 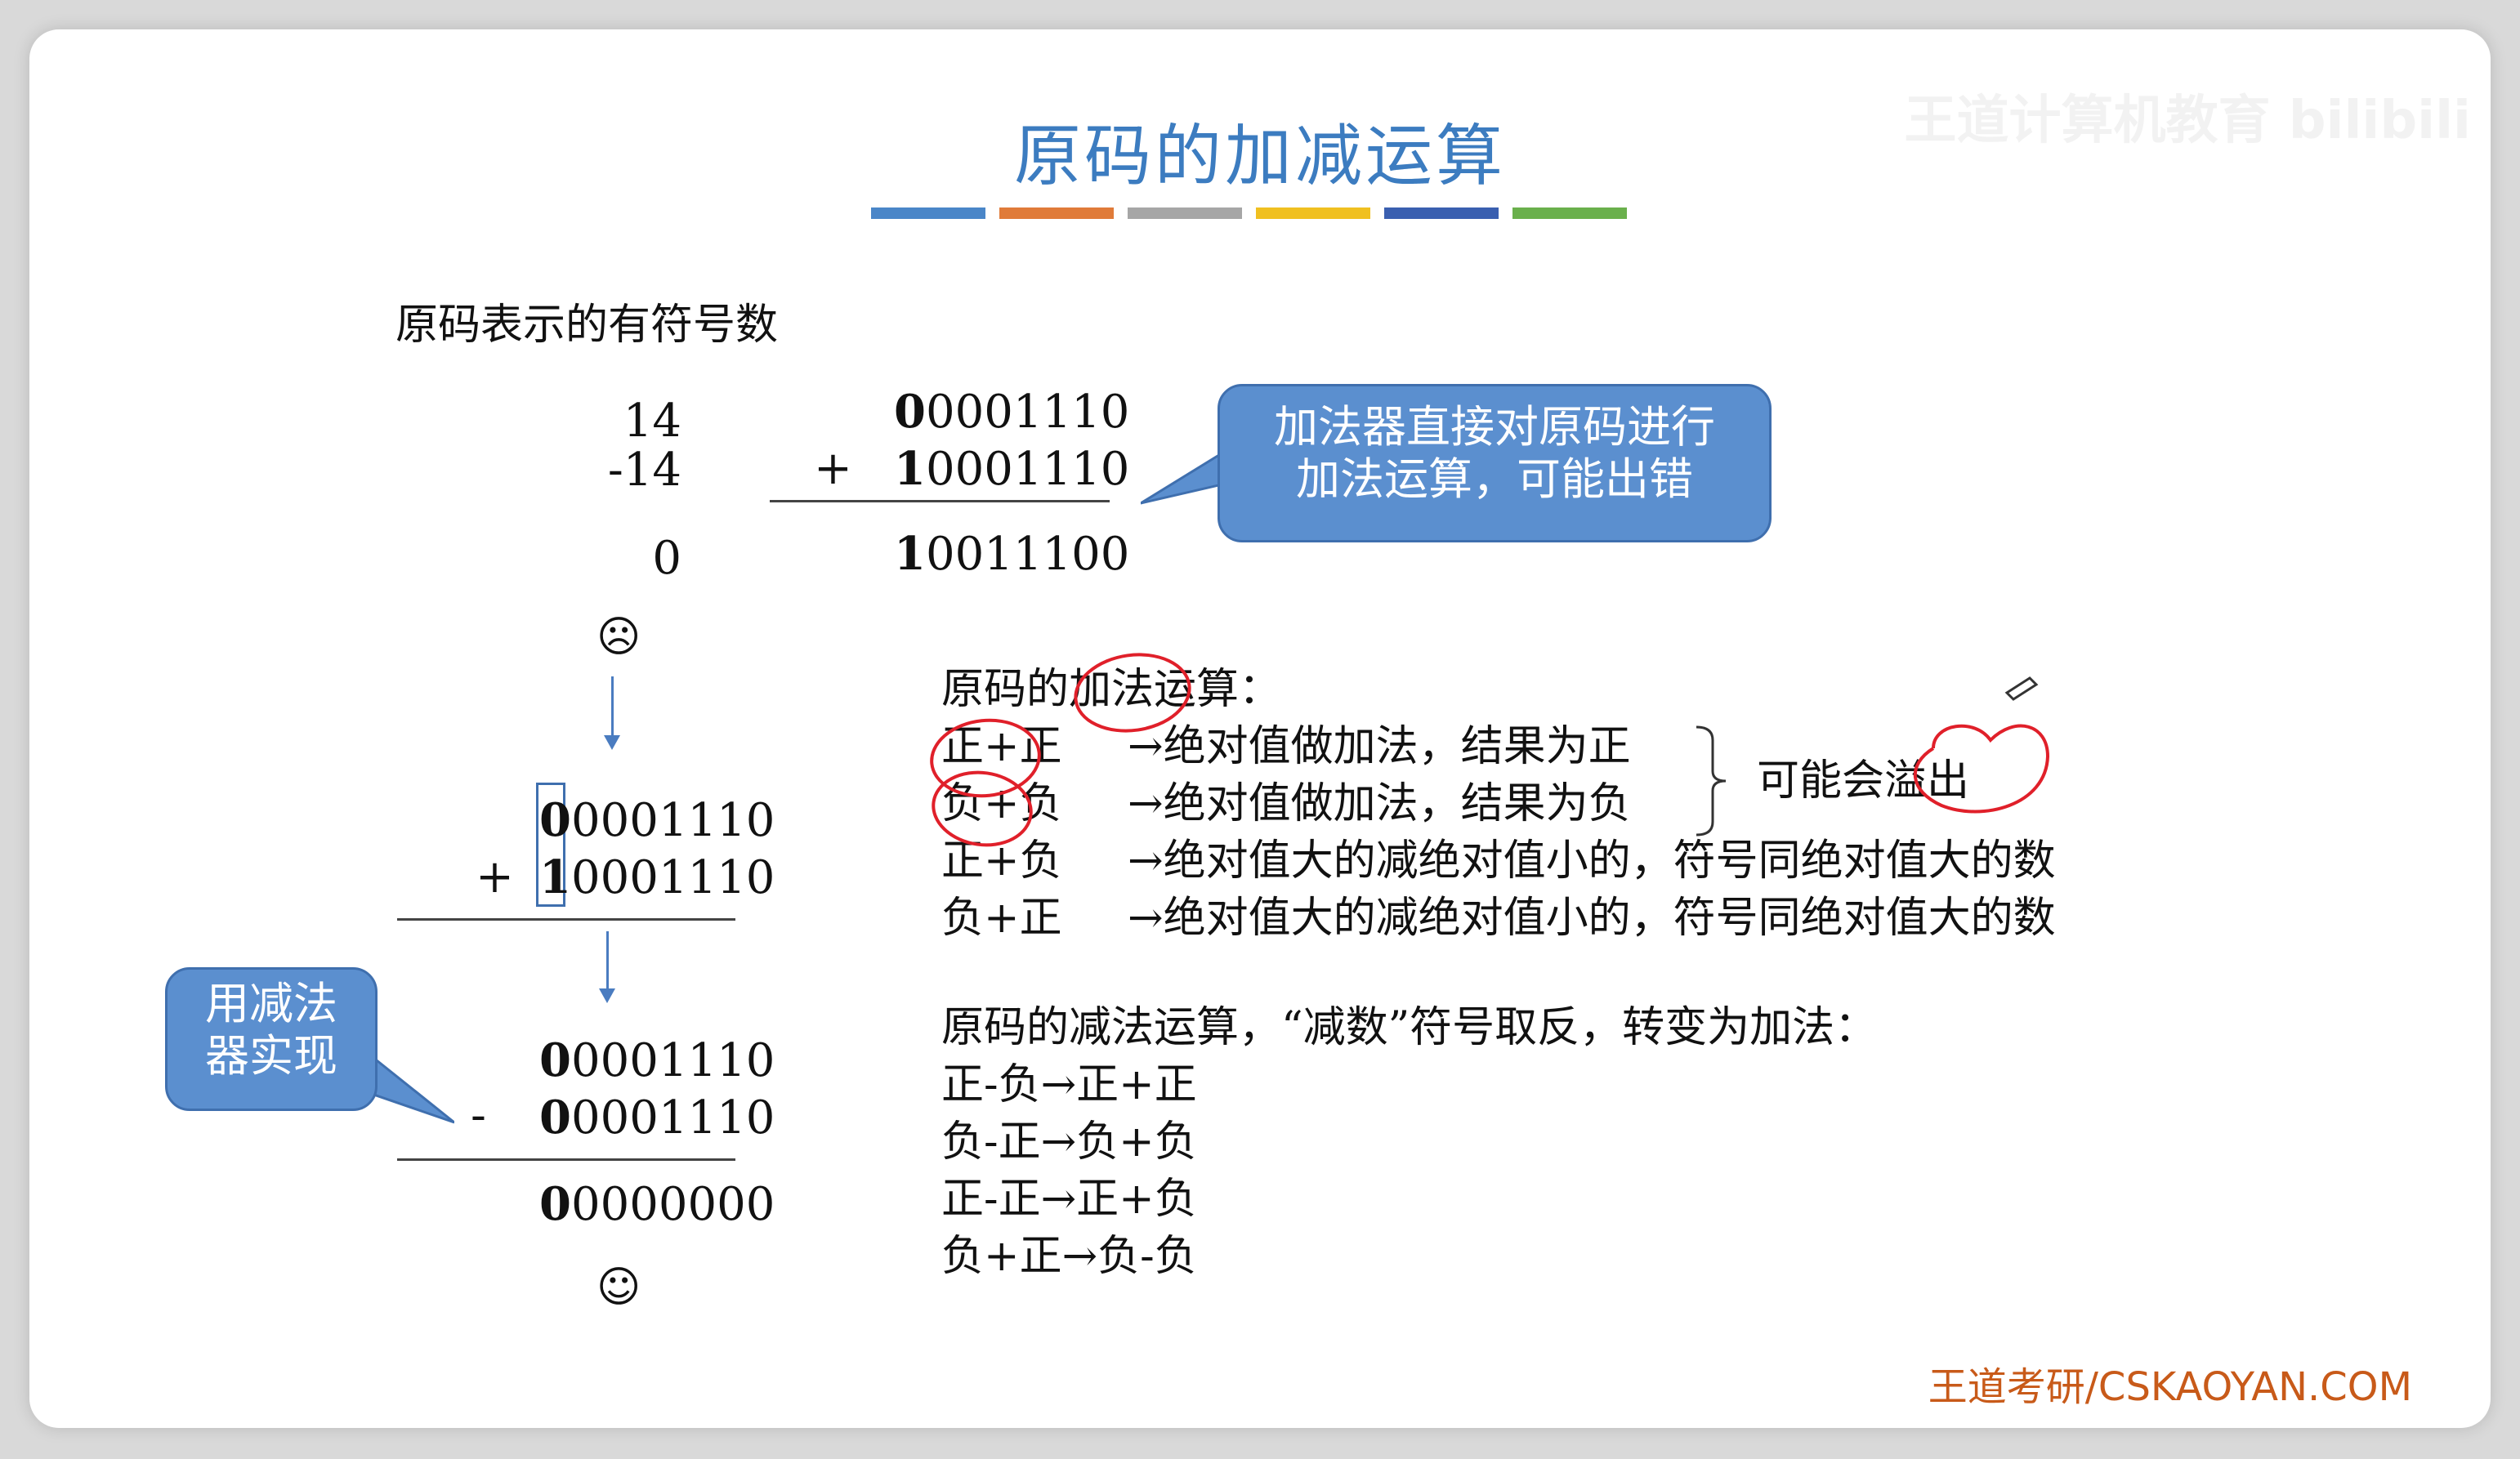 I want to click on subtraction-heading: 原码的减法运算，“减数”符号取反，转变为加法：, so click(x=1409, y=1027).